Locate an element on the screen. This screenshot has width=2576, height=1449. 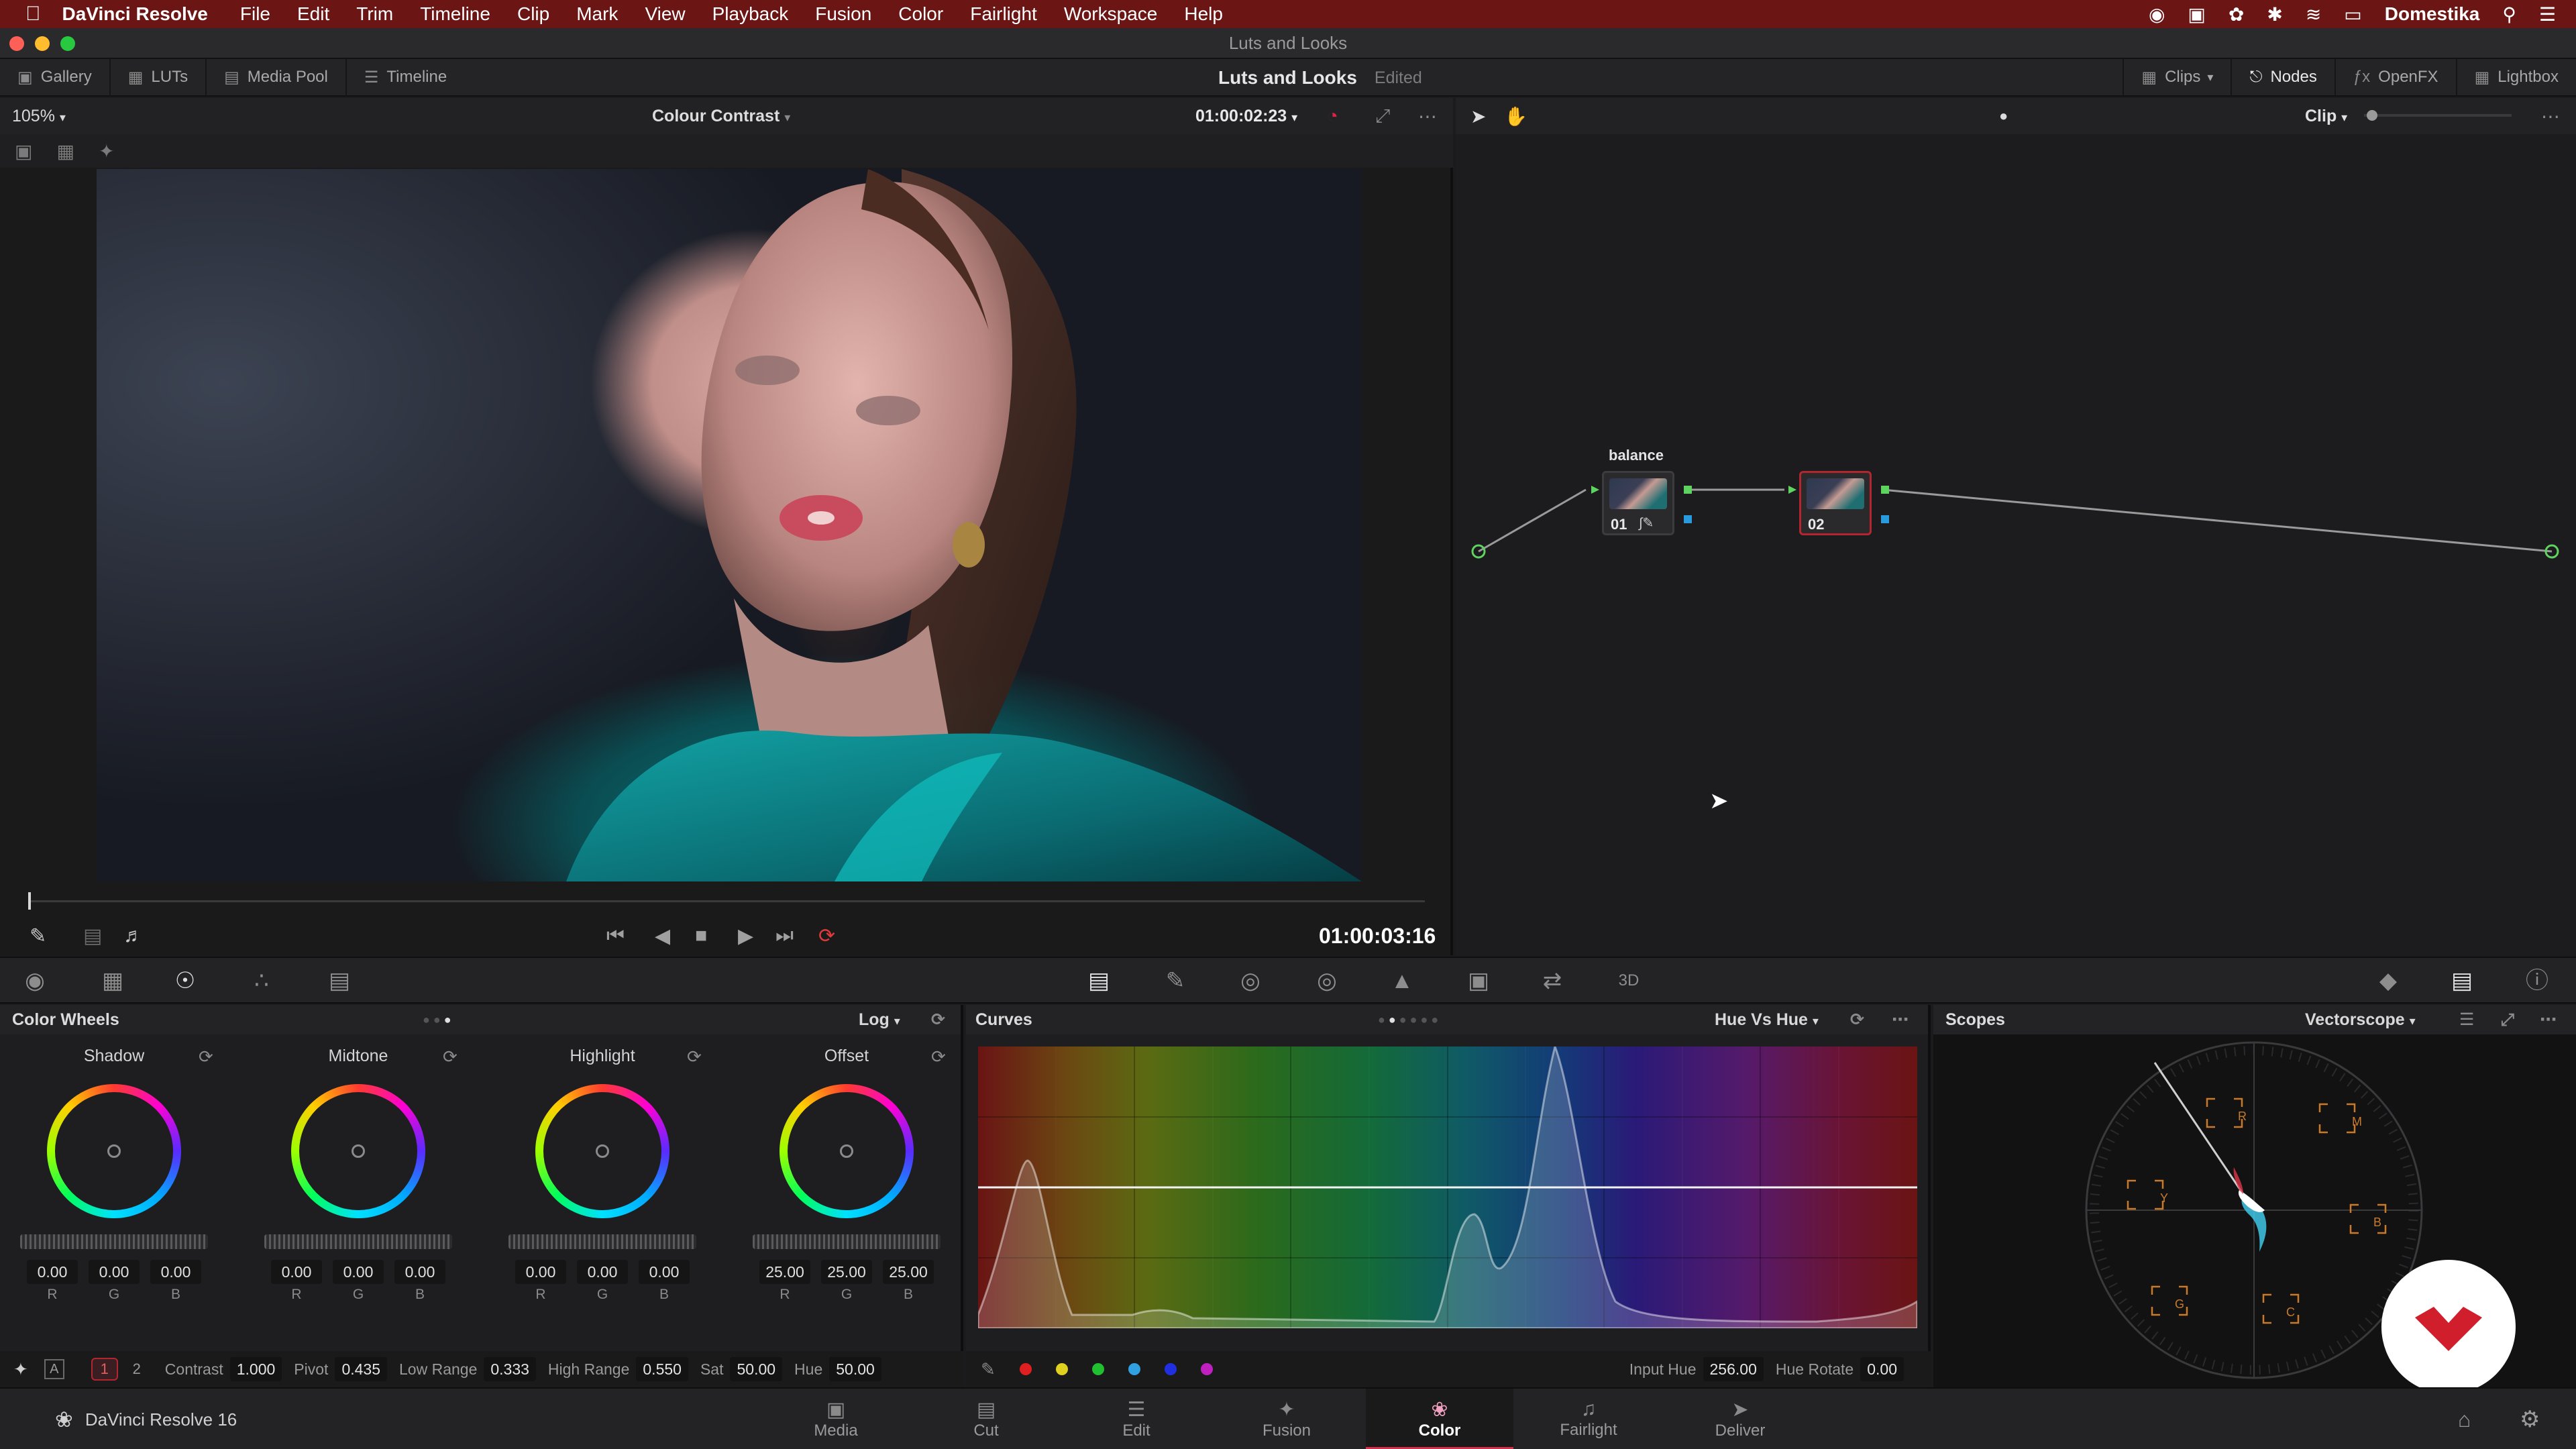
step-back-icon: ◀ is located at coordinates (662, 936).